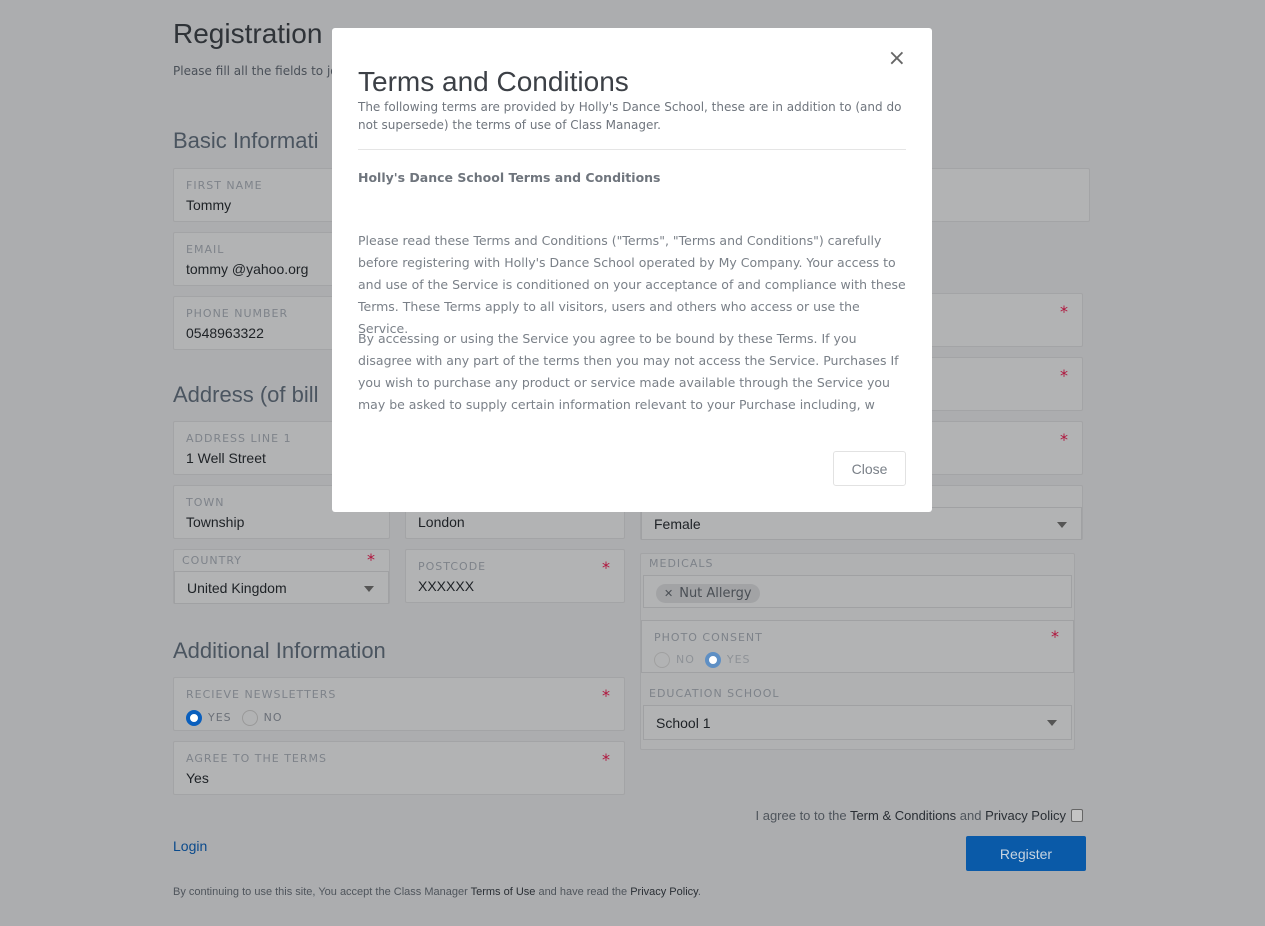 The image size is (1265, 926). I want to click on footer-part: and have read the, so click(583, 892).